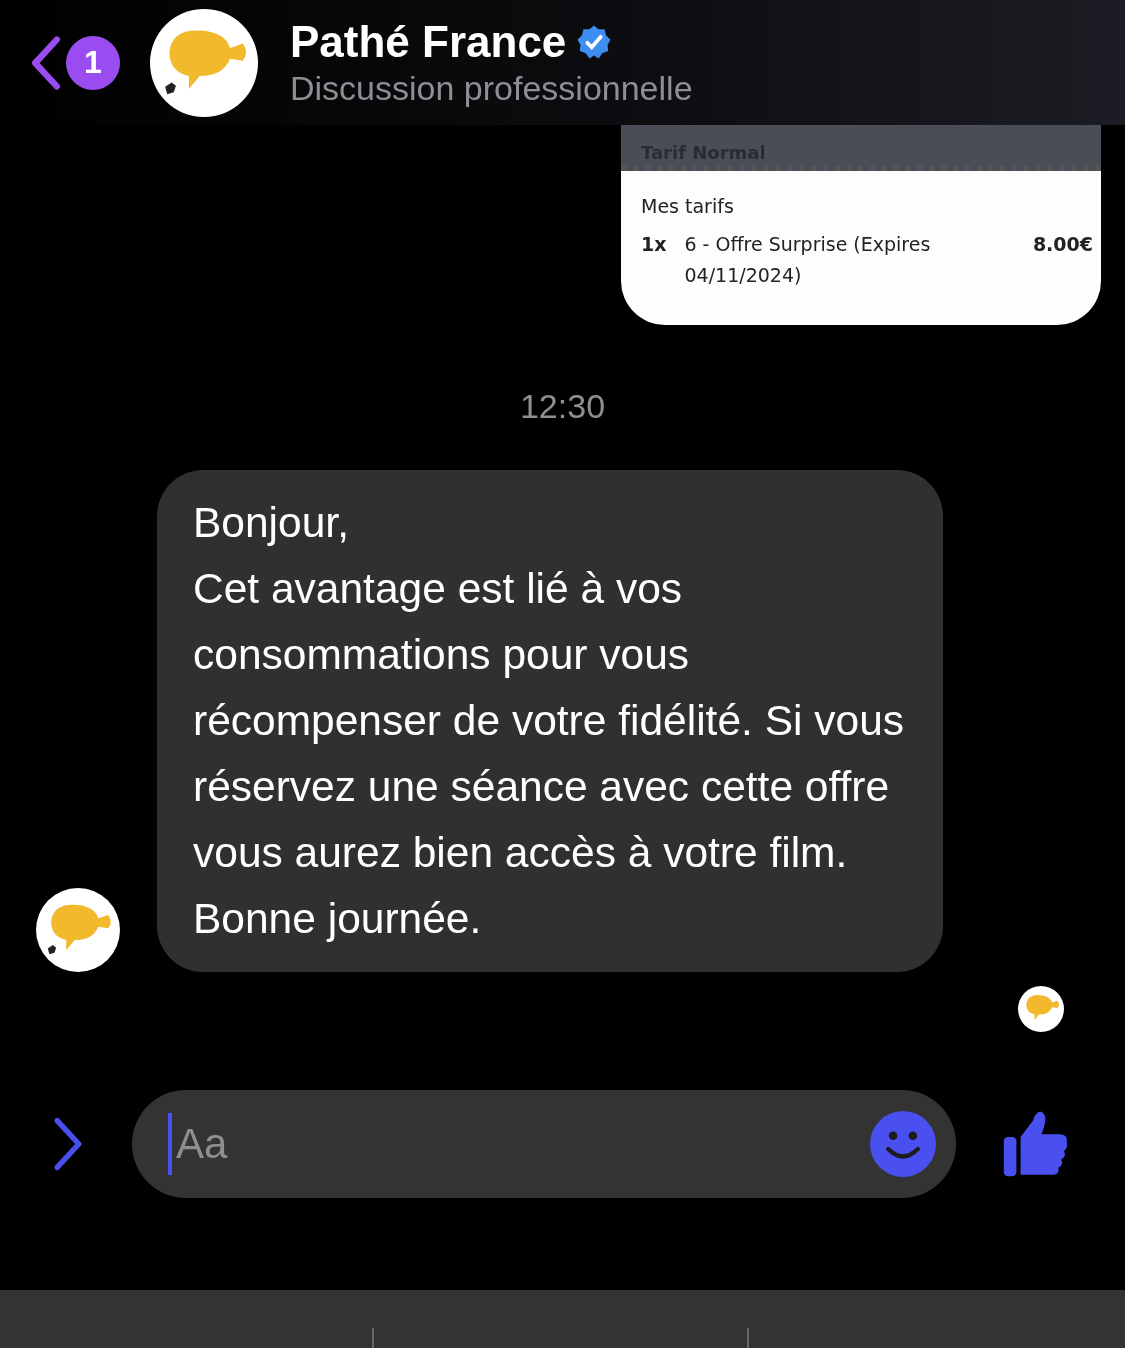  Describe the element at coordinates (491, 88) in the screenshot. I see `contact-subtitle: Discussion professionnelle` at that location.